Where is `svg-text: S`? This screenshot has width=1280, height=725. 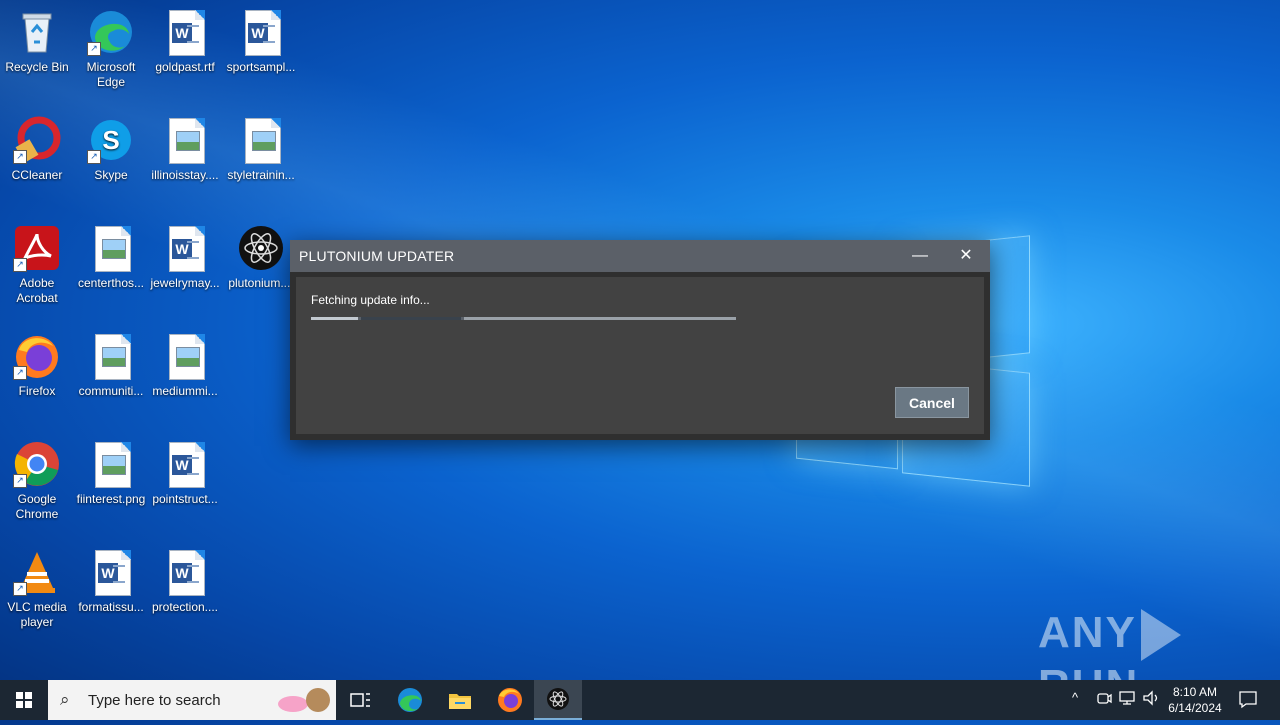 svg-text: S is located at coordinates (110, 140).